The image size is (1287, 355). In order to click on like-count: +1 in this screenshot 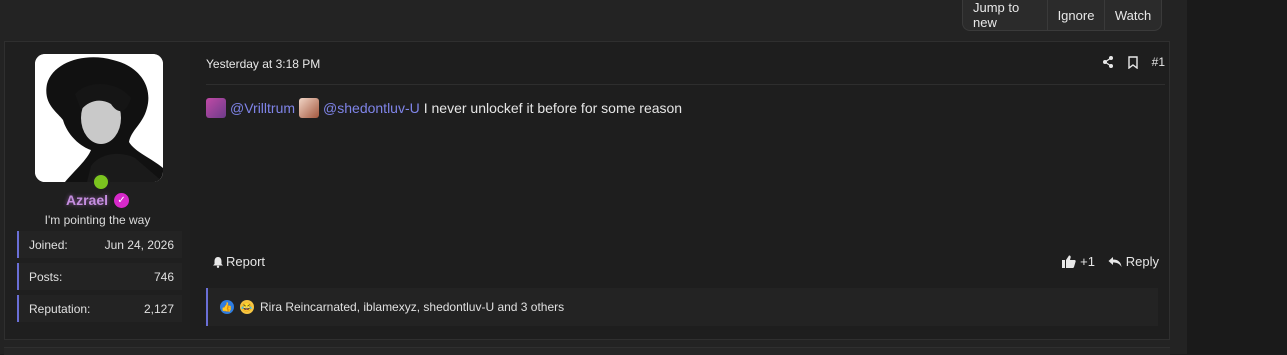, I will do `click(1087, 261)`.